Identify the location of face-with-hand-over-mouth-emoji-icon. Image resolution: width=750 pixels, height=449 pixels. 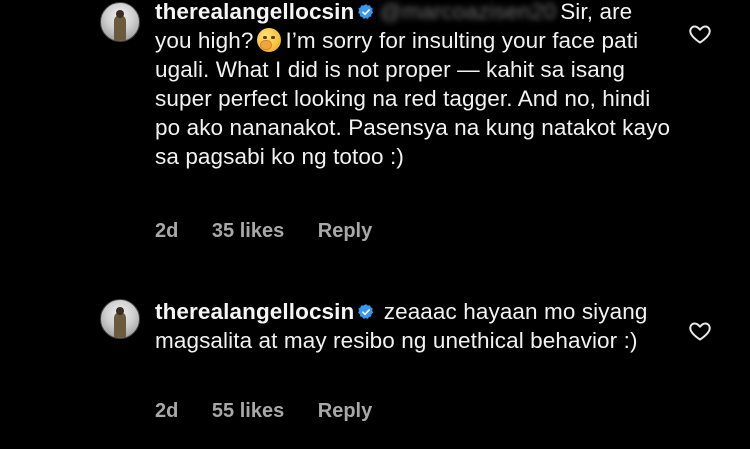
(269, 40).